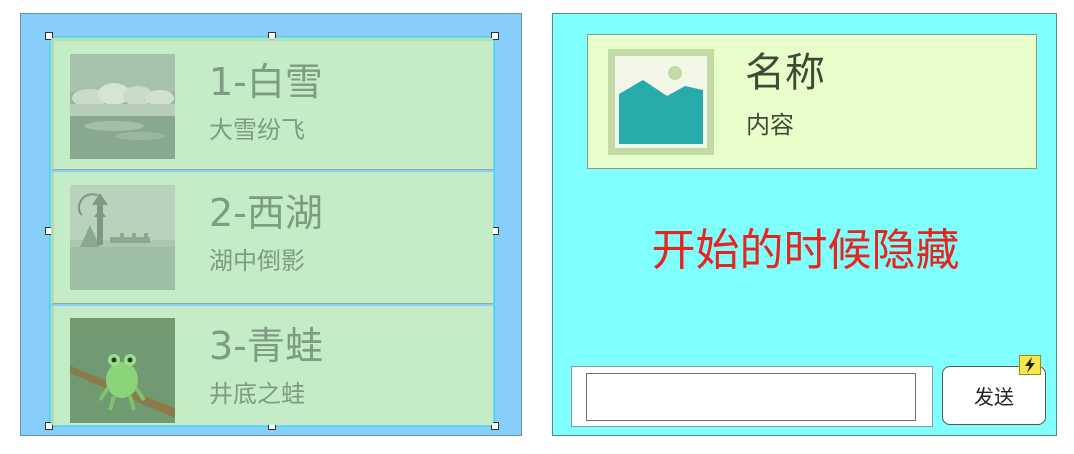  Describe the element at coordinates (266, 213) in the screenshot. I see `item-title: 2-西湖` at that location.